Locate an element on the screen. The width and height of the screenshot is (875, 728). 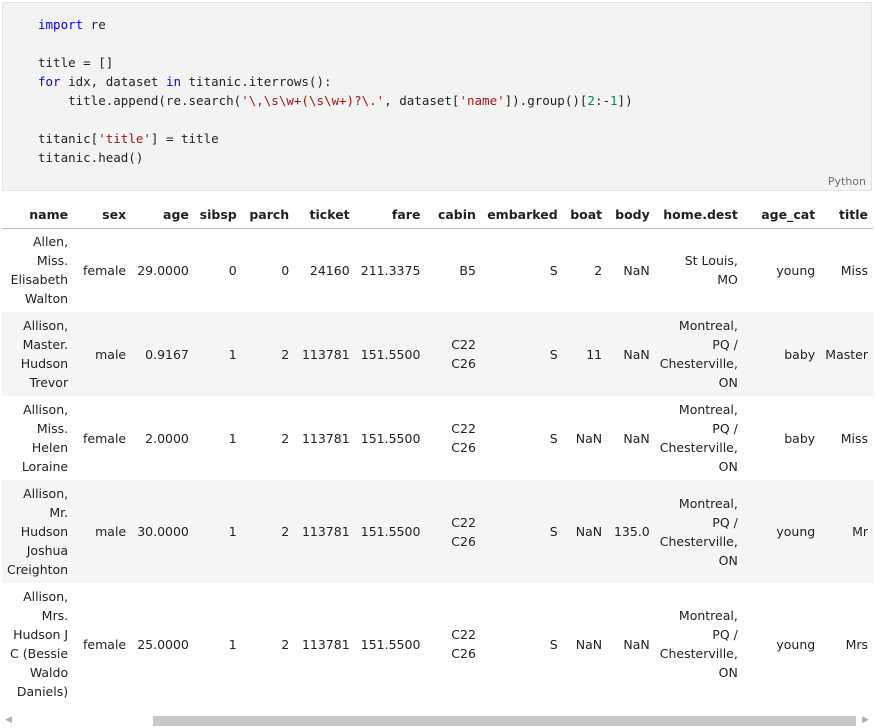
cell-title: Master is located at coordinates (846, 354).